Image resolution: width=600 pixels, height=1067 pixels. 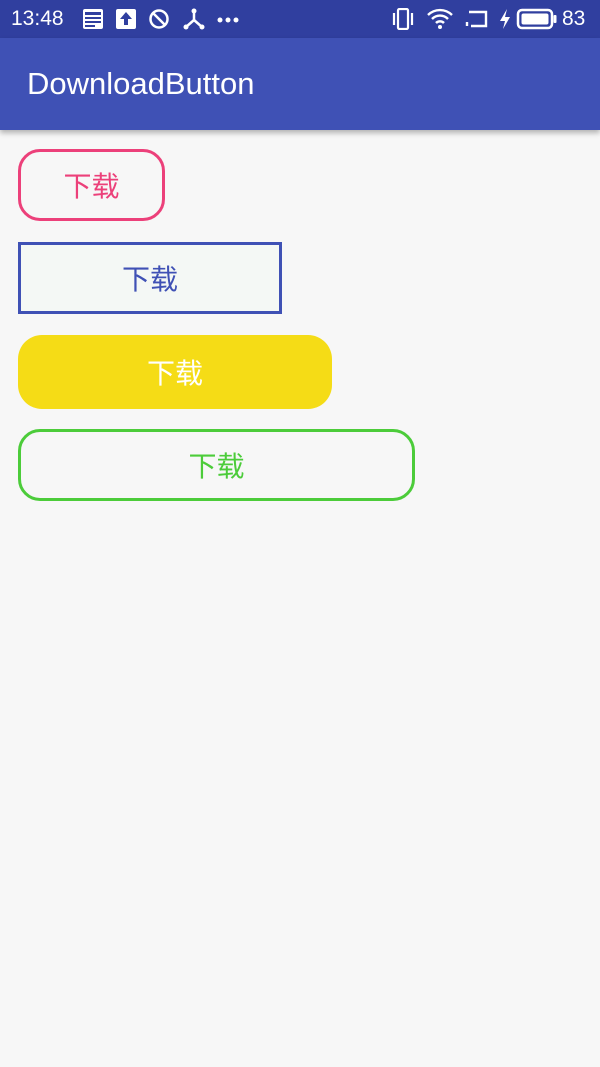 What do you see at coordinates (505, 19) in the screenshot?
I see `charging-icon` at bounding box center [505, 19].